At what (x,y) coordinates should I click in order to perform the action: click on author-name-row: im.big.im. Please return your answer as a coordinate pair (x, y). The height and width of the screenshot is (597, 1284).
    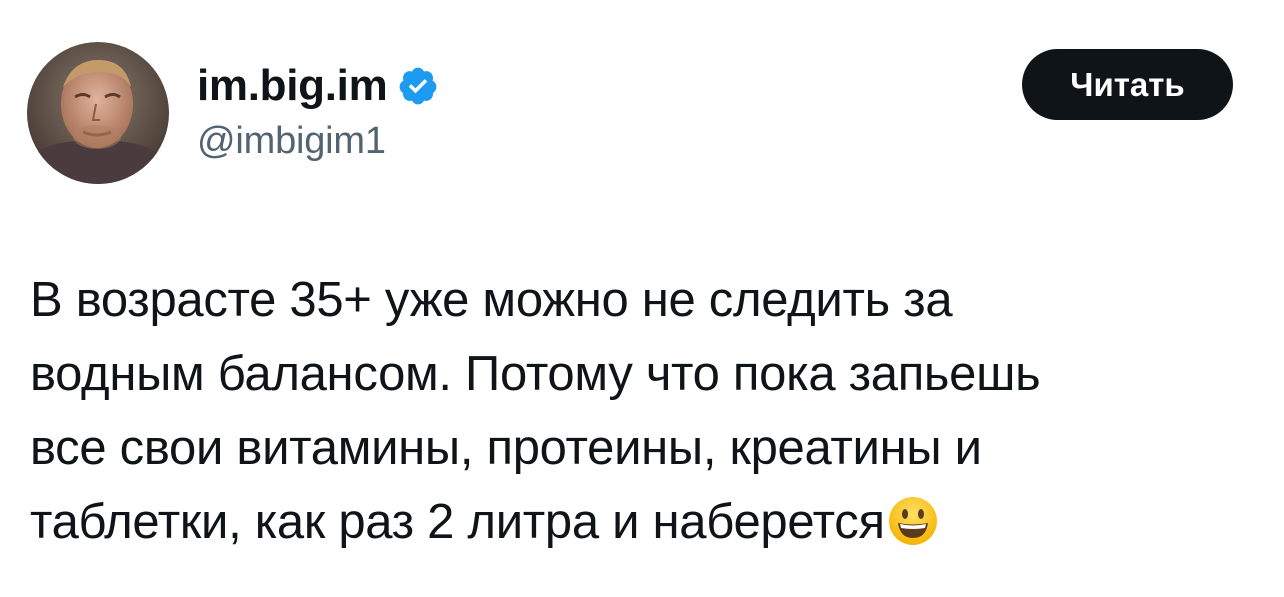
    Looking at the image, I should click on (318, 86).